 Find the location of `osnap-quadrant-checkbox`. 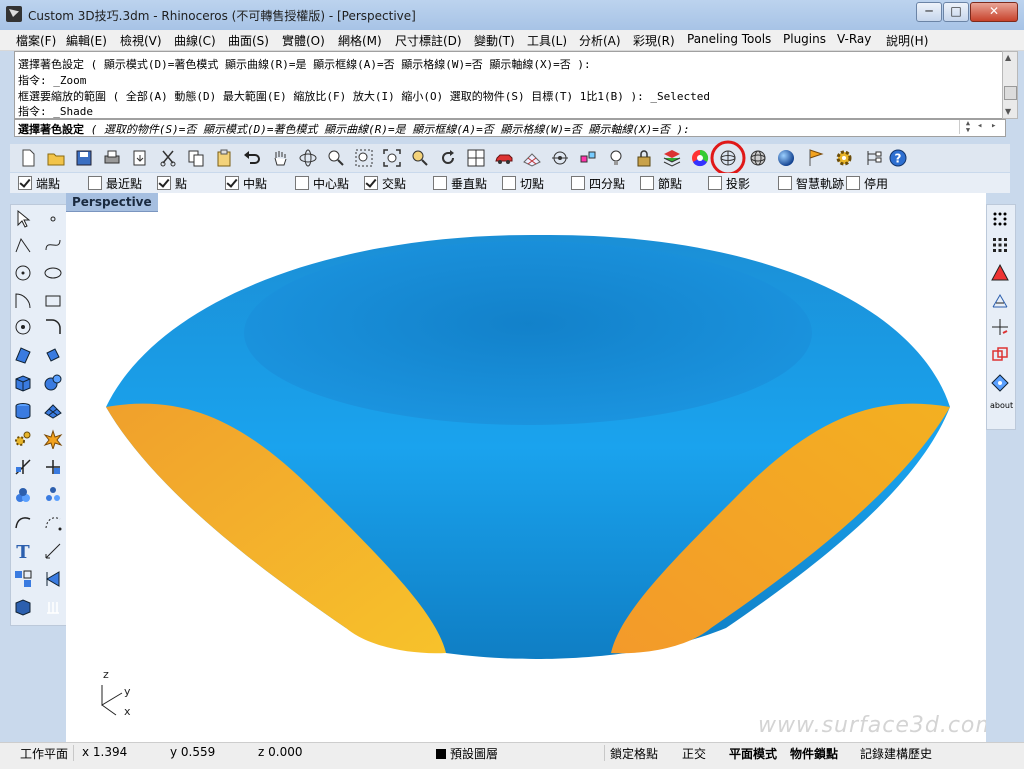

osnap-quadrant-checkbox is located at coordinates (578, 183).